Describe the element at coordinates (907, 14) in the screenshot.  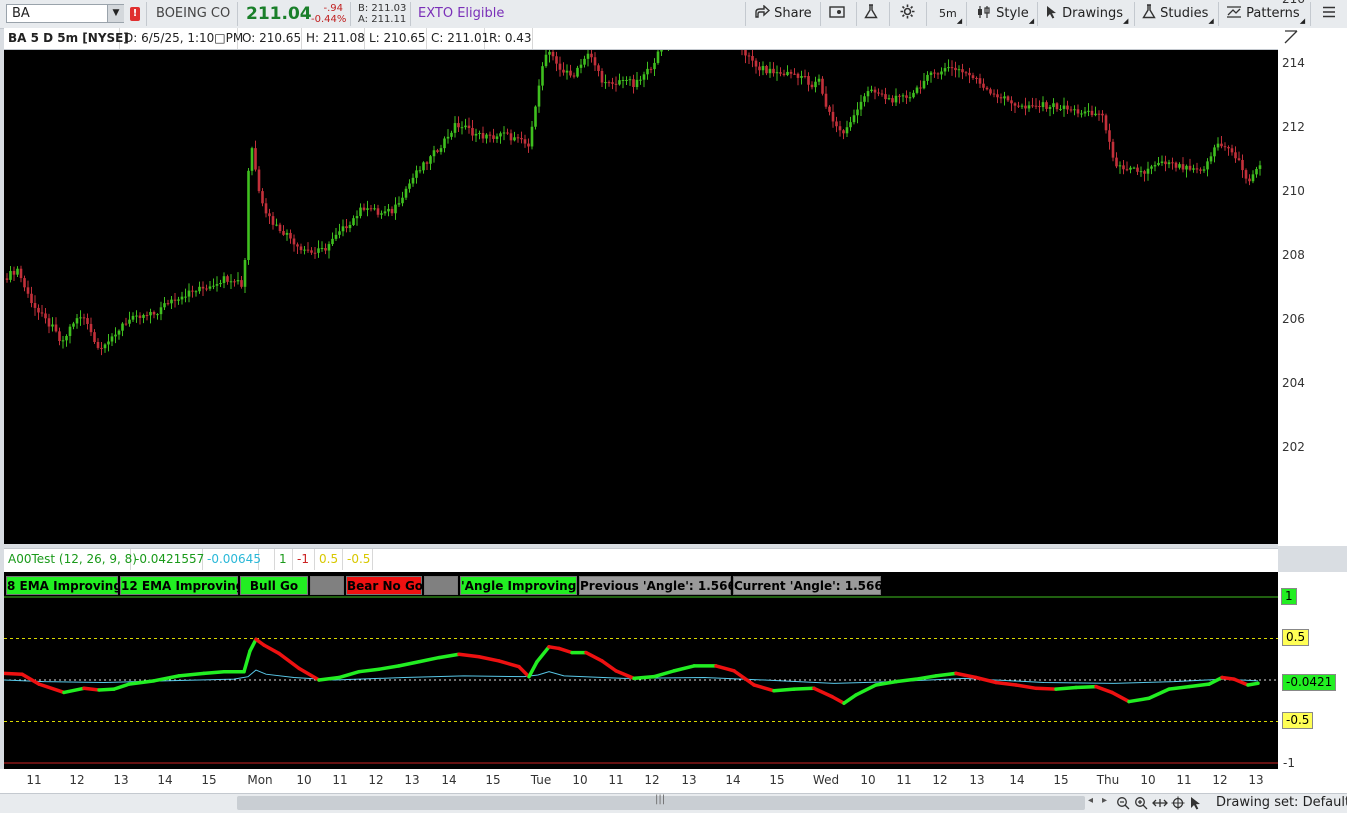
I see `settings-button` at that location.